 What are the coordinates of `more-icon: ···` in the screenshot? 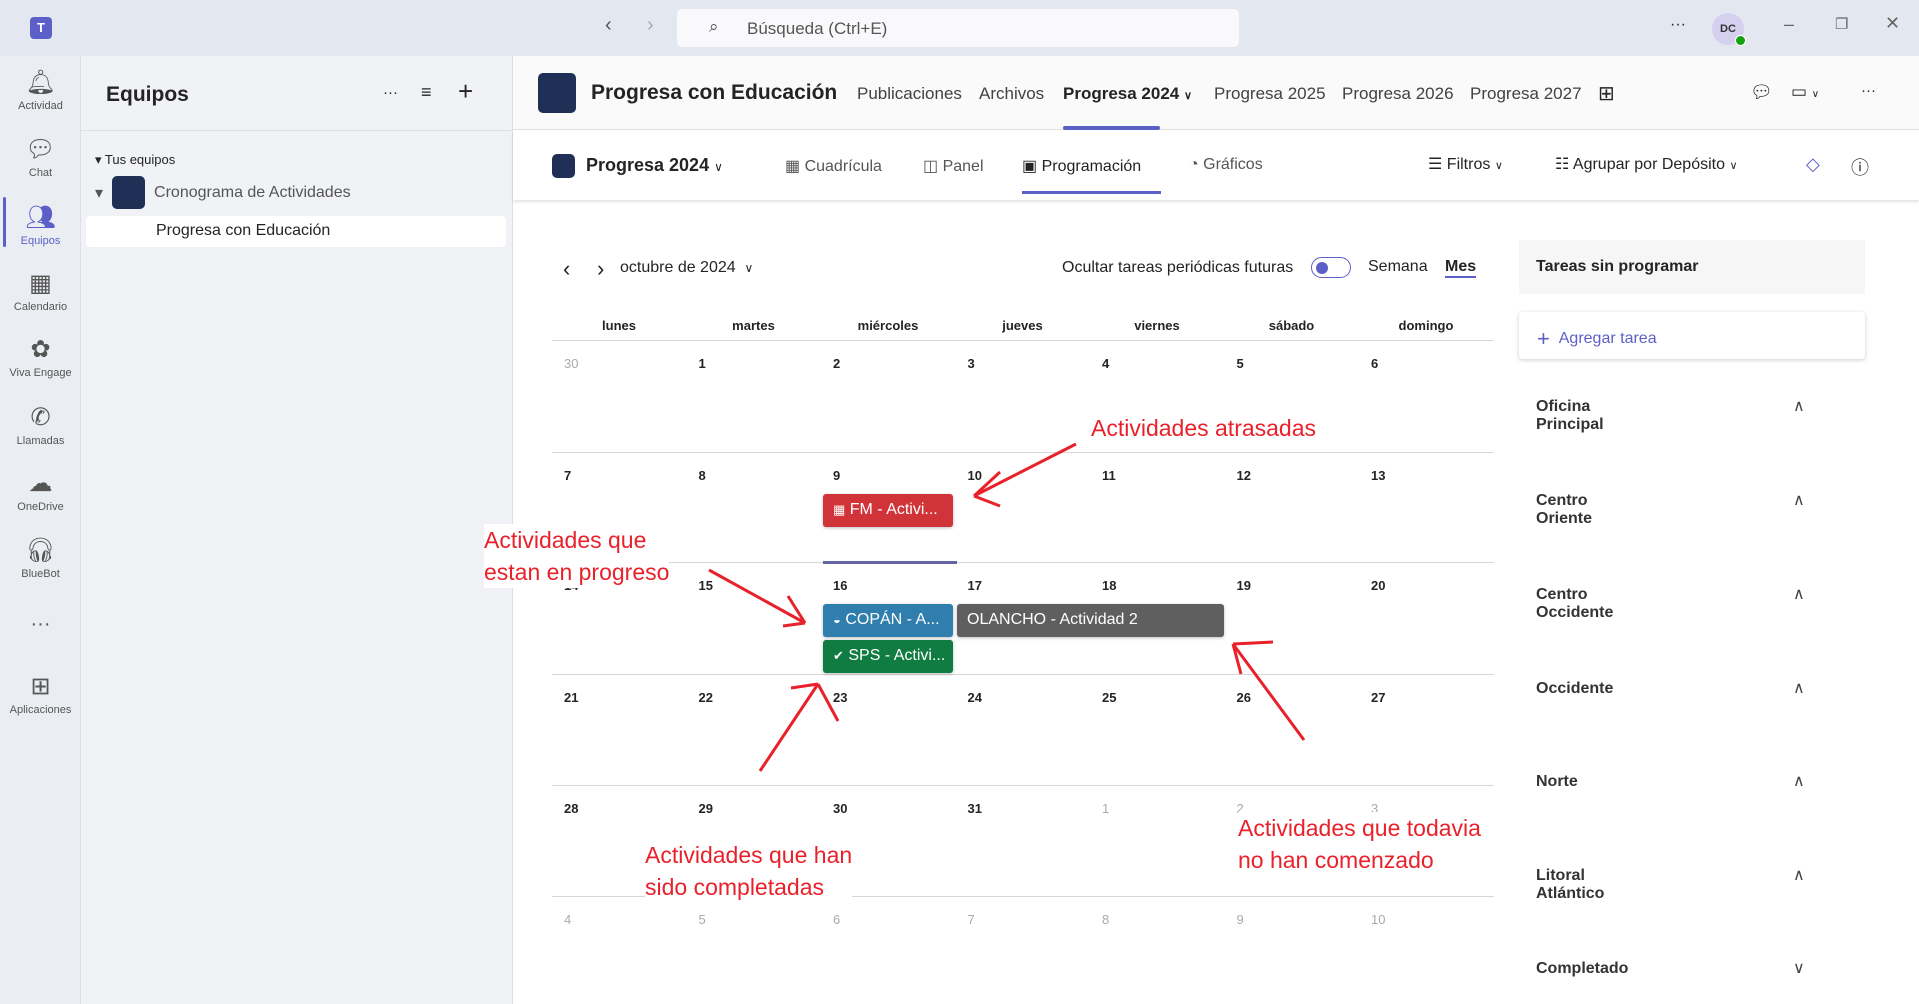 It's located at (1678, 25).